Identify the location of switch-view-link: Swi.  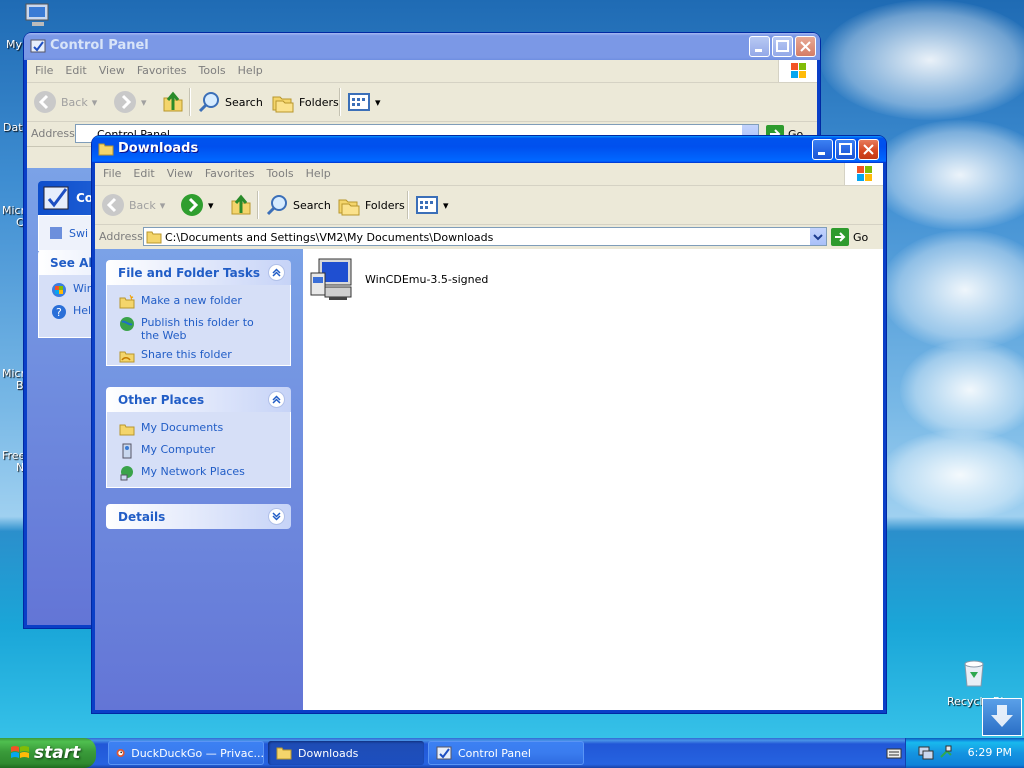
(78, 233).